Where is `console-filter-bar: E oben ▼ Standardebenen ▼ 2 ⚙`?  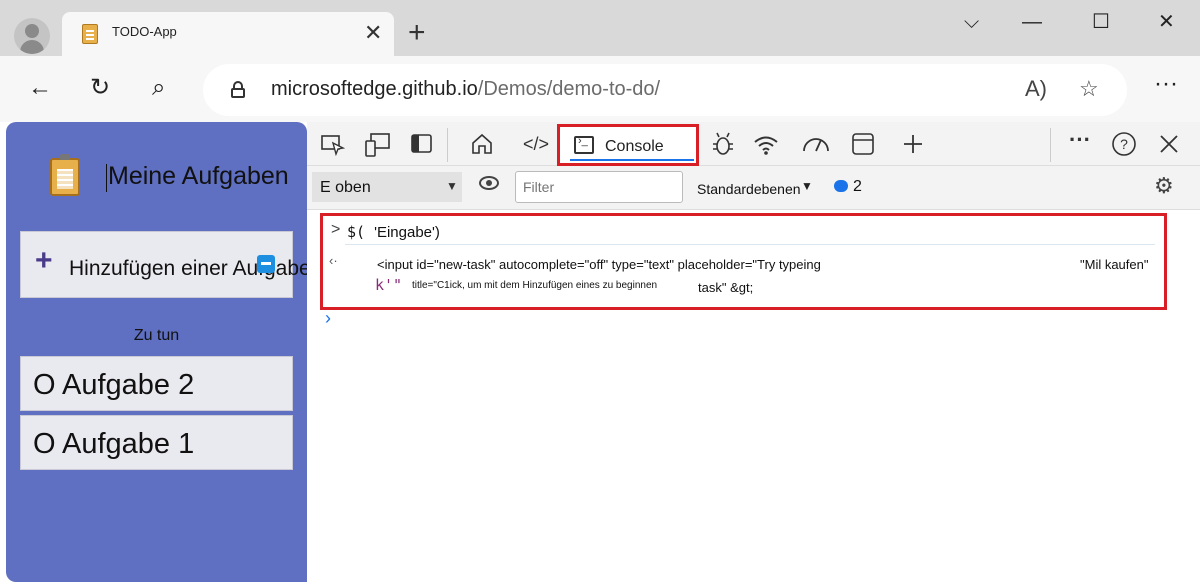 console-filter-bar: E oben ▼ Standardebenen ▼ 2 ⚙ is located at coordinates (753, 188).